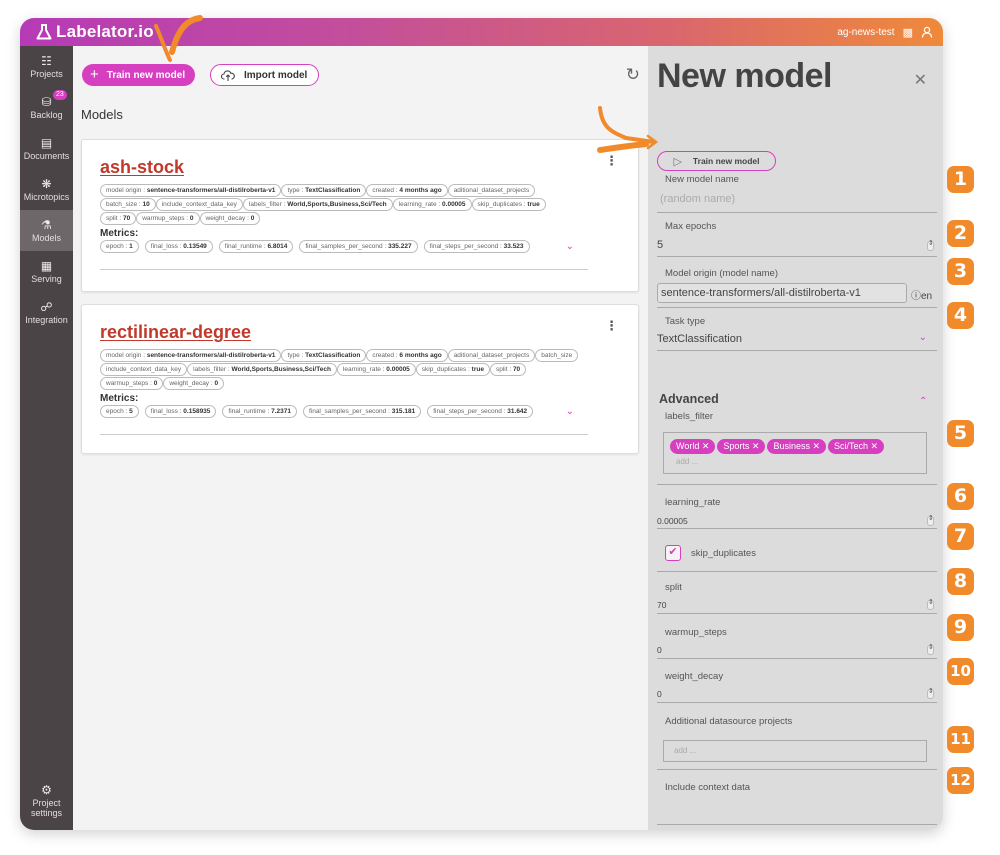  What do you see at coordinates (708, 787) in the screenshot?
I see `field-label: Include context data` at bounding box center [708, 787].